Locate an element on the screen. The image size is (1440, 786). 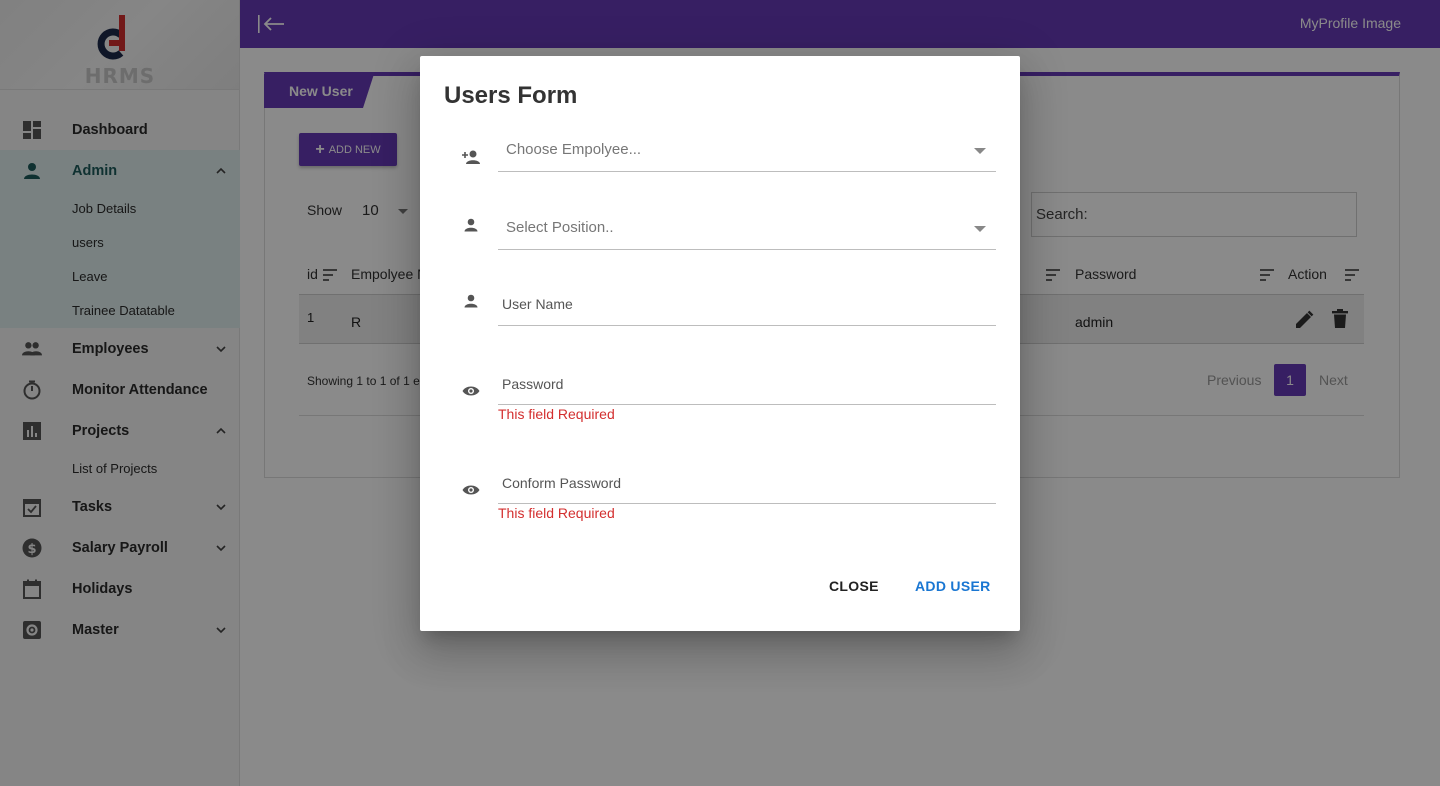
person-add-icon is located at coordinates (471, 157).